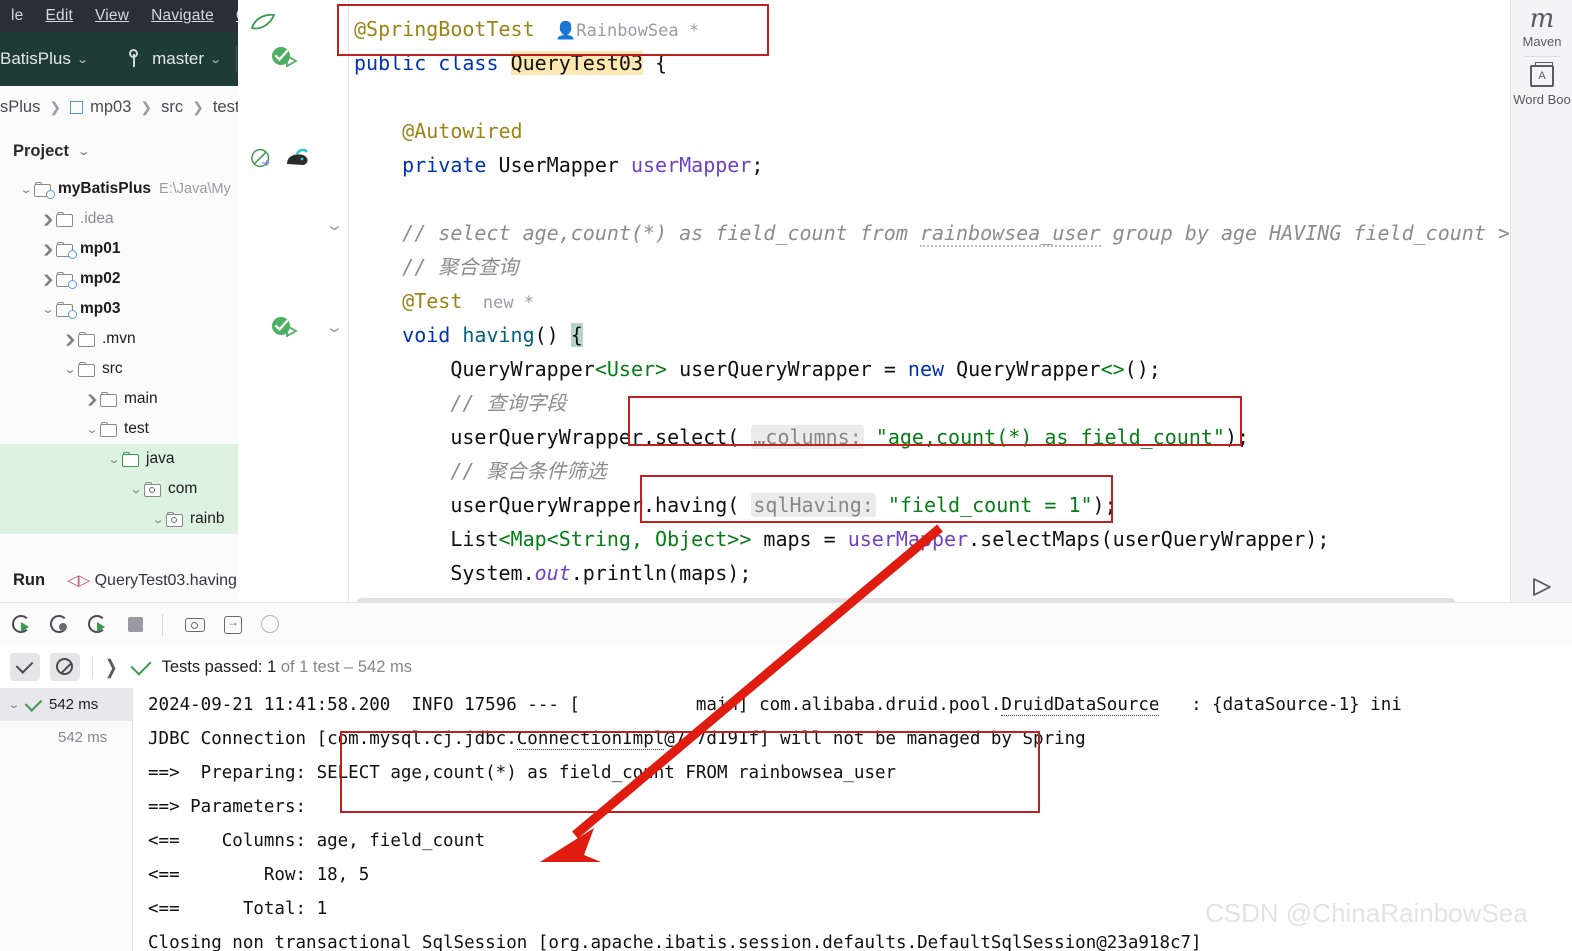  Describe the element at coordinates (119, 151) in the screenshot. I see `project-panel-header: Project ⌄` at that location.